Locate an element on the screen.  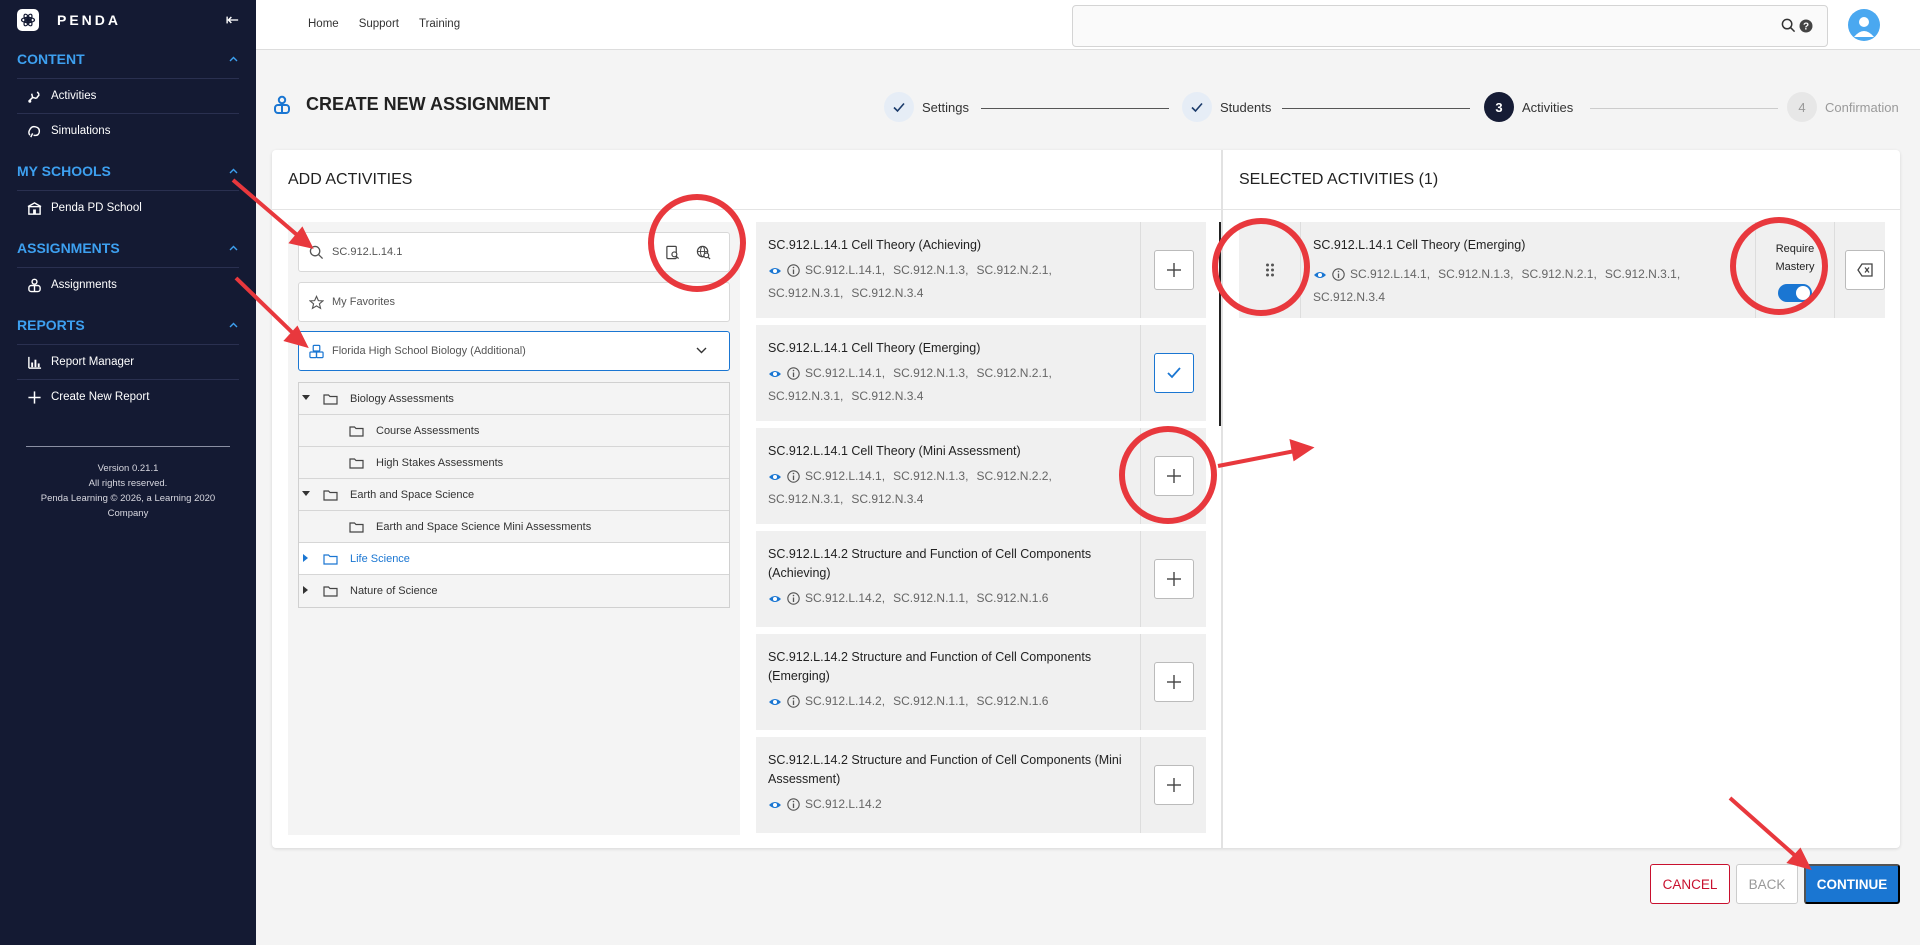
tree-folder-course-assessments: Course Assessments is located at coordinates (514, 431).